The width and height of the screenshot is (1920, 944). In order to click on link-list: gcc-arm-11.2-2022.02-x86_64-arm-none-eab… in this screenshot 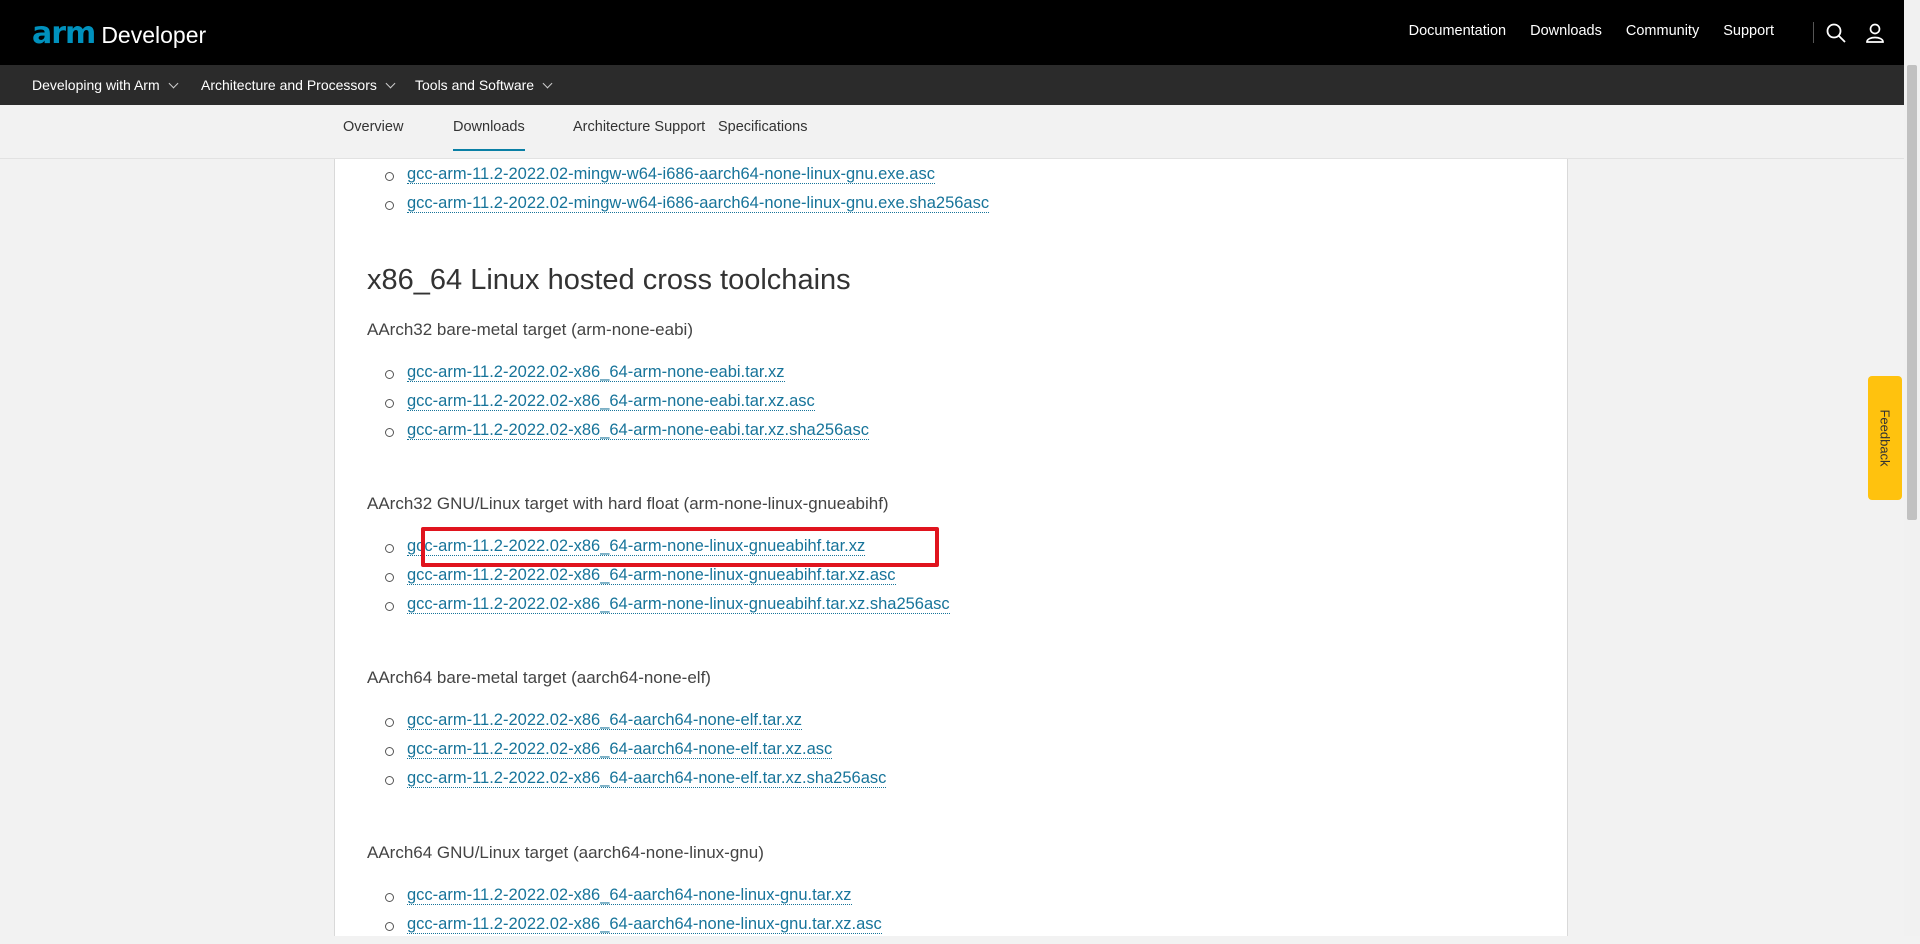, I will do `click(627, 406)`.